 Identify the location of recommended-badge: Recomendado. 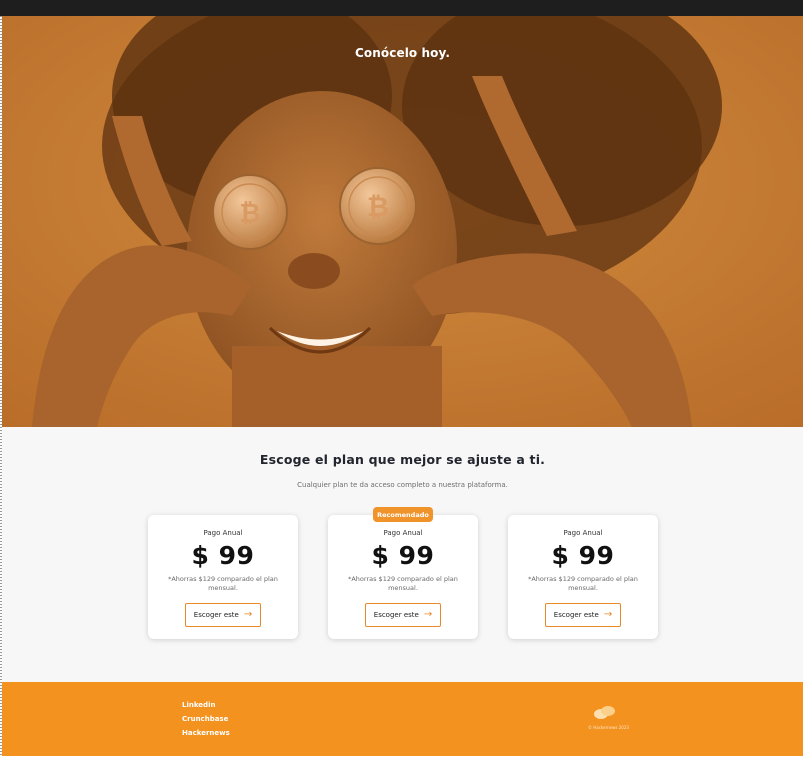
(403, 514).